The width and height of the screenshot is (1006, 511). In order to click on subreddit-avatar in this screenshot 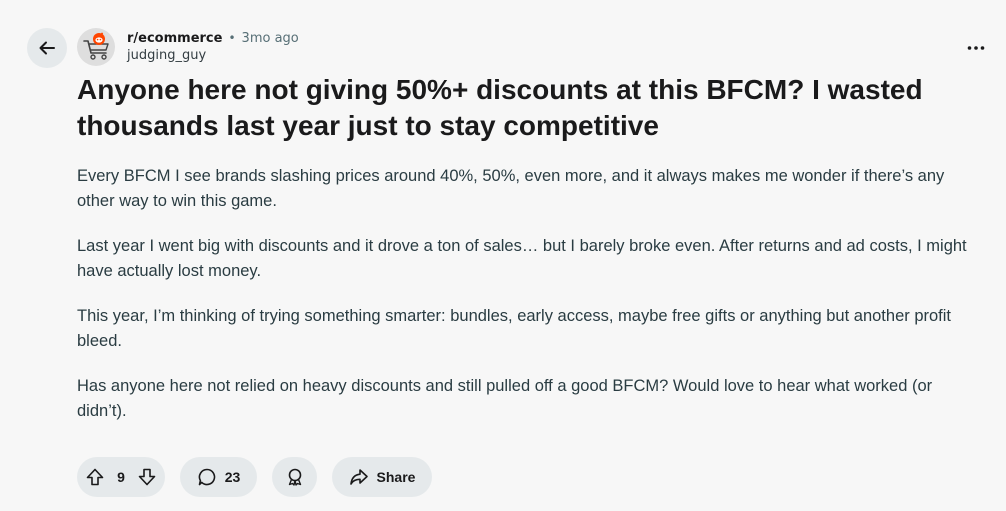, I will do `click(96, 47)`.